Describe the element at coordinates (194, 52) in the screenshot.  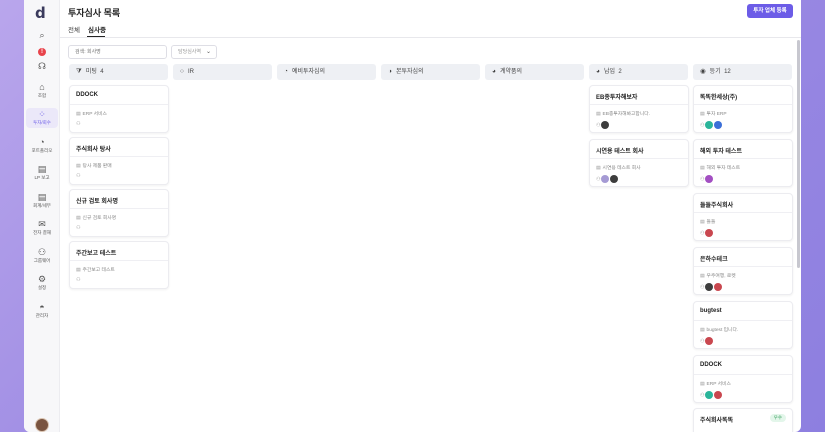
I see `reviewer-filter-select: 담당심사역 ⌄` at that location.